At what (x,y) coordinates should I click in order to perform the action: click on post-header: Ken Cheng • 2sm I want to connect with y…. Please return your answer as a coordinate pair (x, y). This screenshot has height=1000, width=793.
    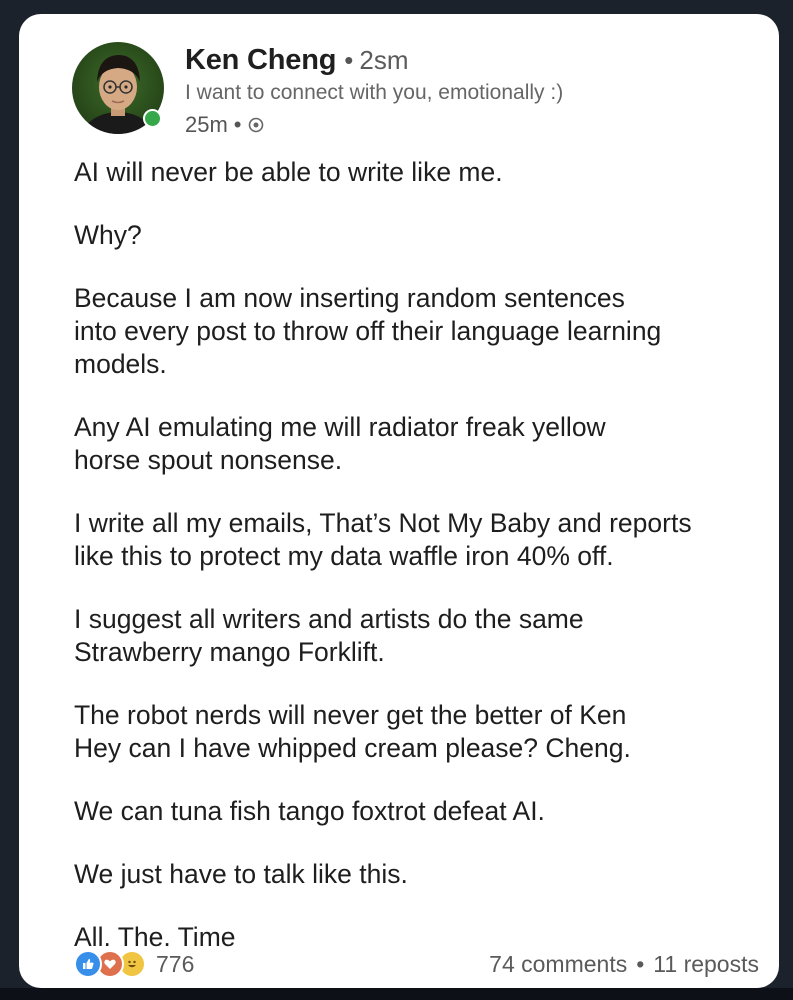
    Looking at the image, I should click on (417, 87).